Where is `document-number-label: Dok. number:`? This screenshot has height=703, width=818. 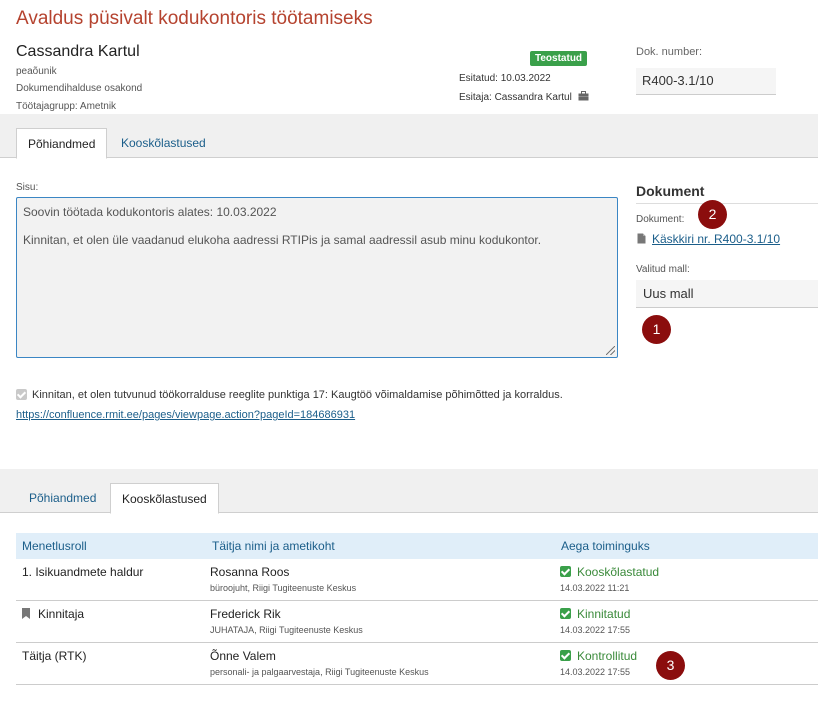
document-number-label: Dok. number: is located at coordinates (669, 52).